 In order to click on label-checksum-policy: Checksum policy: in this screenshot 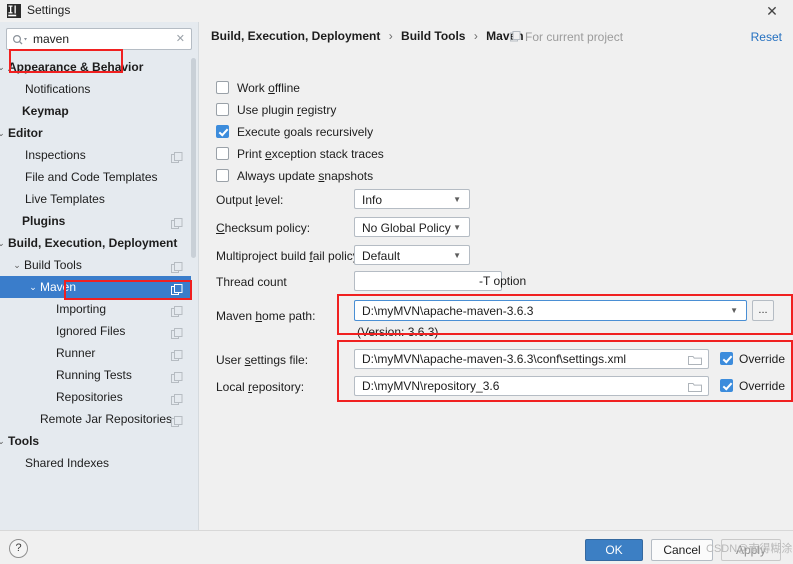, I will do `click(263, 228)`.